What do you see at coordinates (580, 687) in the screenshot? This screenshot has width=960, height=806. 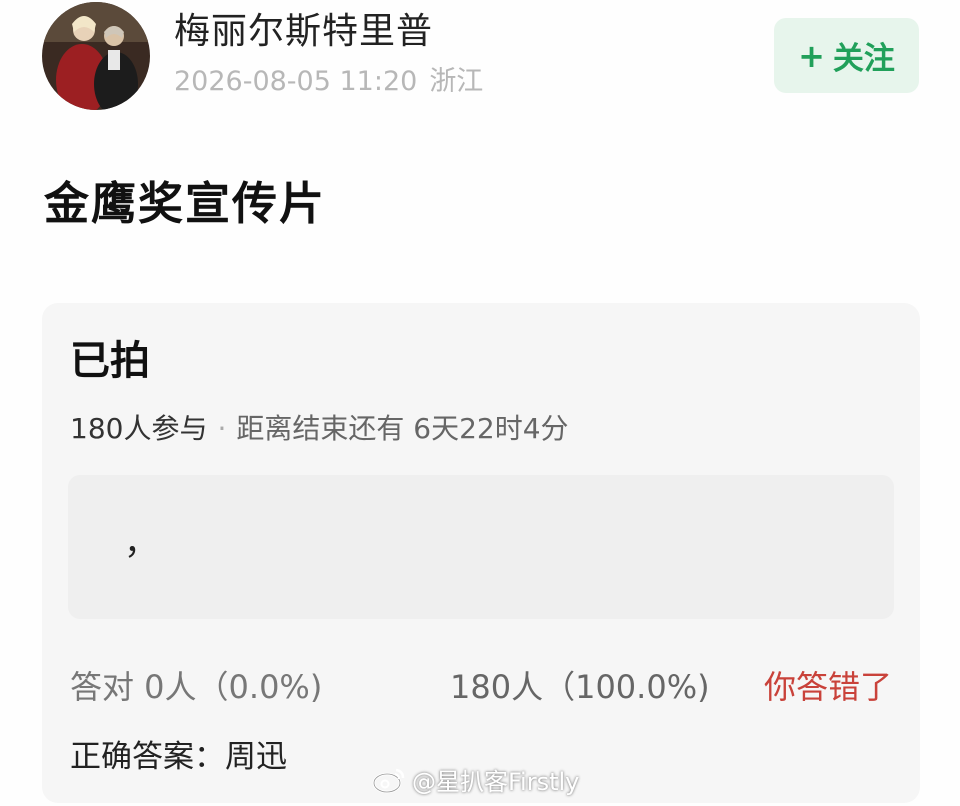 I see `wrong-stat: 180人（100.0%)` at bounding box center [580, 687].